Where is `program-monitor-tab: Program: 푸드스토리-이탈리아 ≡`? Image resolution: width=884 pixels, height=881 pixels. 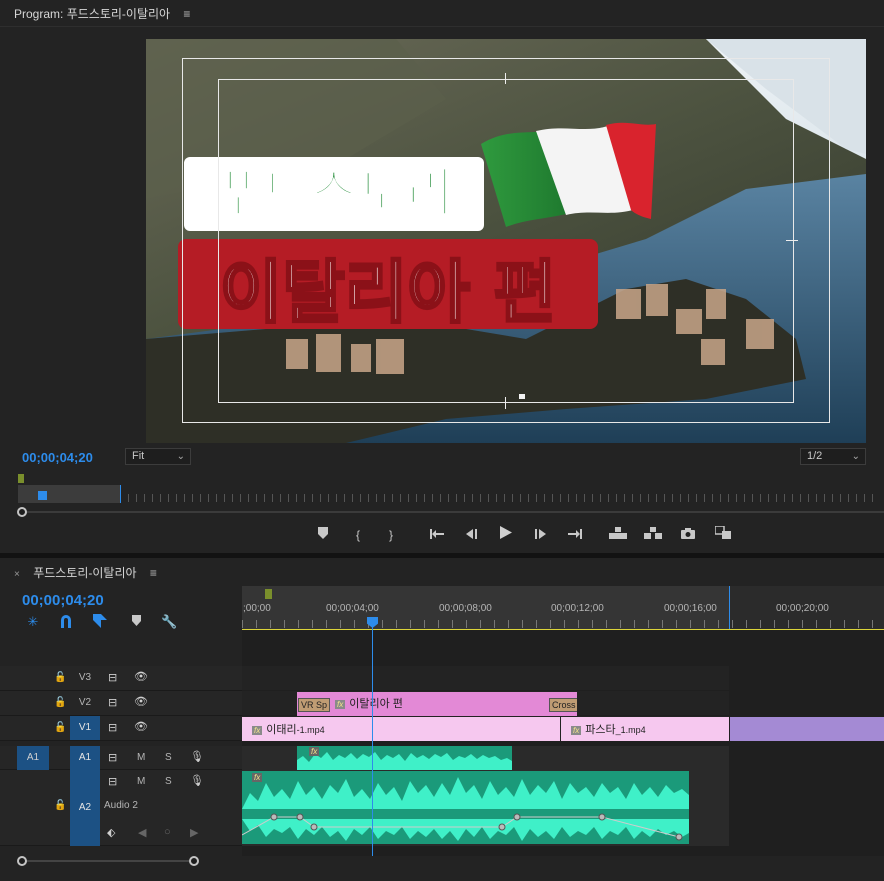 program-monitor-tab: Program: 푸드스토리-이탈리아 ≡ is located at coordinates (102, 13).